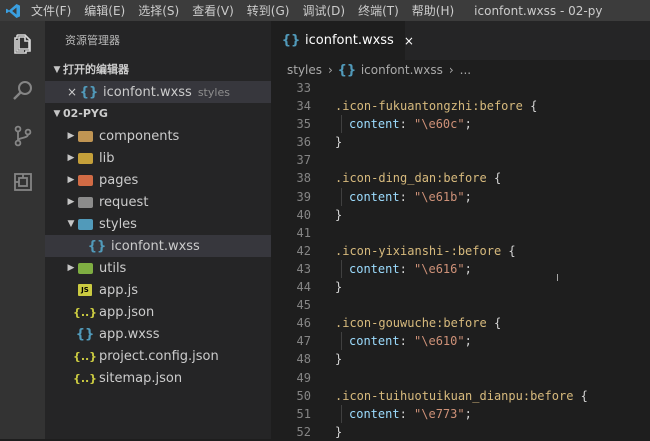  I want to click on file-item: {} app.wxss, so click(158, 334).